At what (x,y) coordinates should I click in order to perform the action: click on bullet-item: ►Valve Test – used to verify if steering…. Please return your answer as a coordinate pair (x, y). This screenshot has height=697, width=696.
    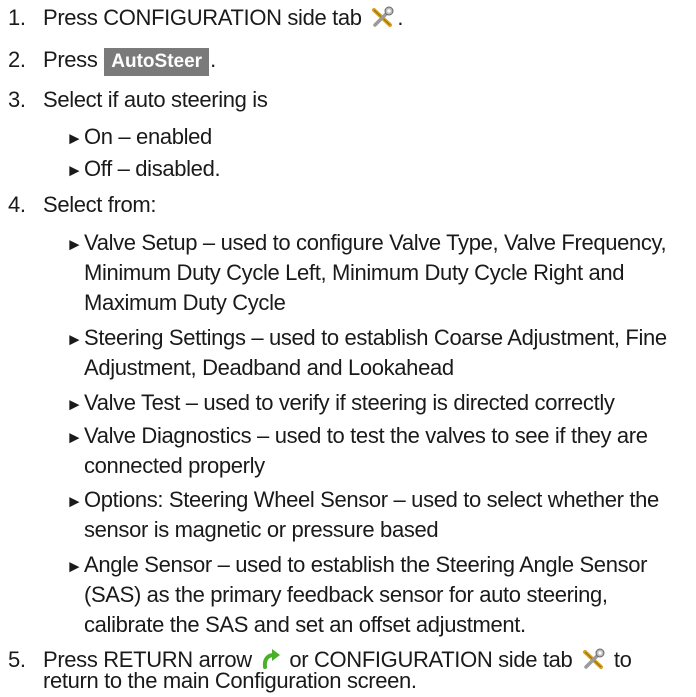
    Looking at the image, I should click on (340, 404).